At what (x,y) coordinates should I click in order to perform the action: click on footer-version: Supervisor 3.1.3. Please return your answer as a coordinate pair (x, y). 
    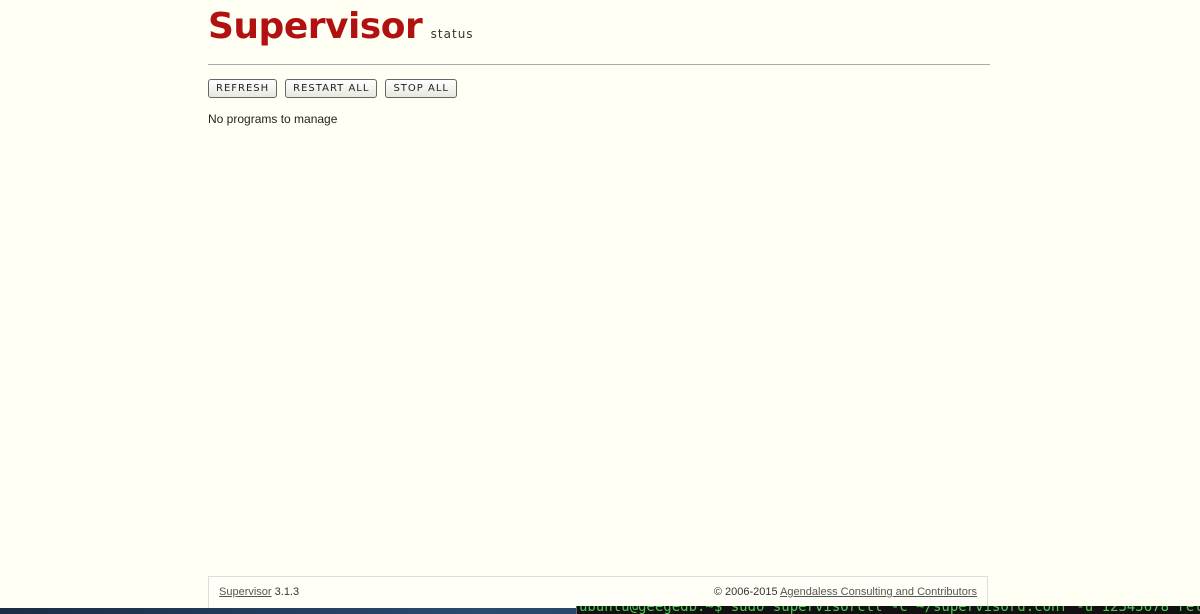
    Looking at the image, I should click on (259, 592).